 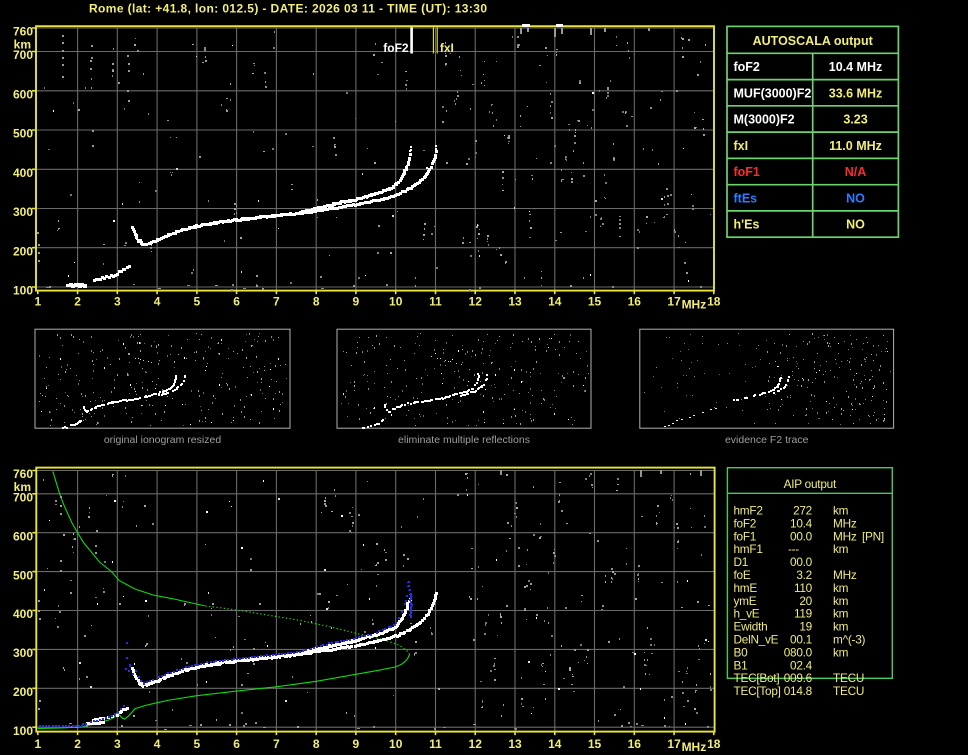 I want to click on svg-text: Ewidth, so click(x=751, y=627).